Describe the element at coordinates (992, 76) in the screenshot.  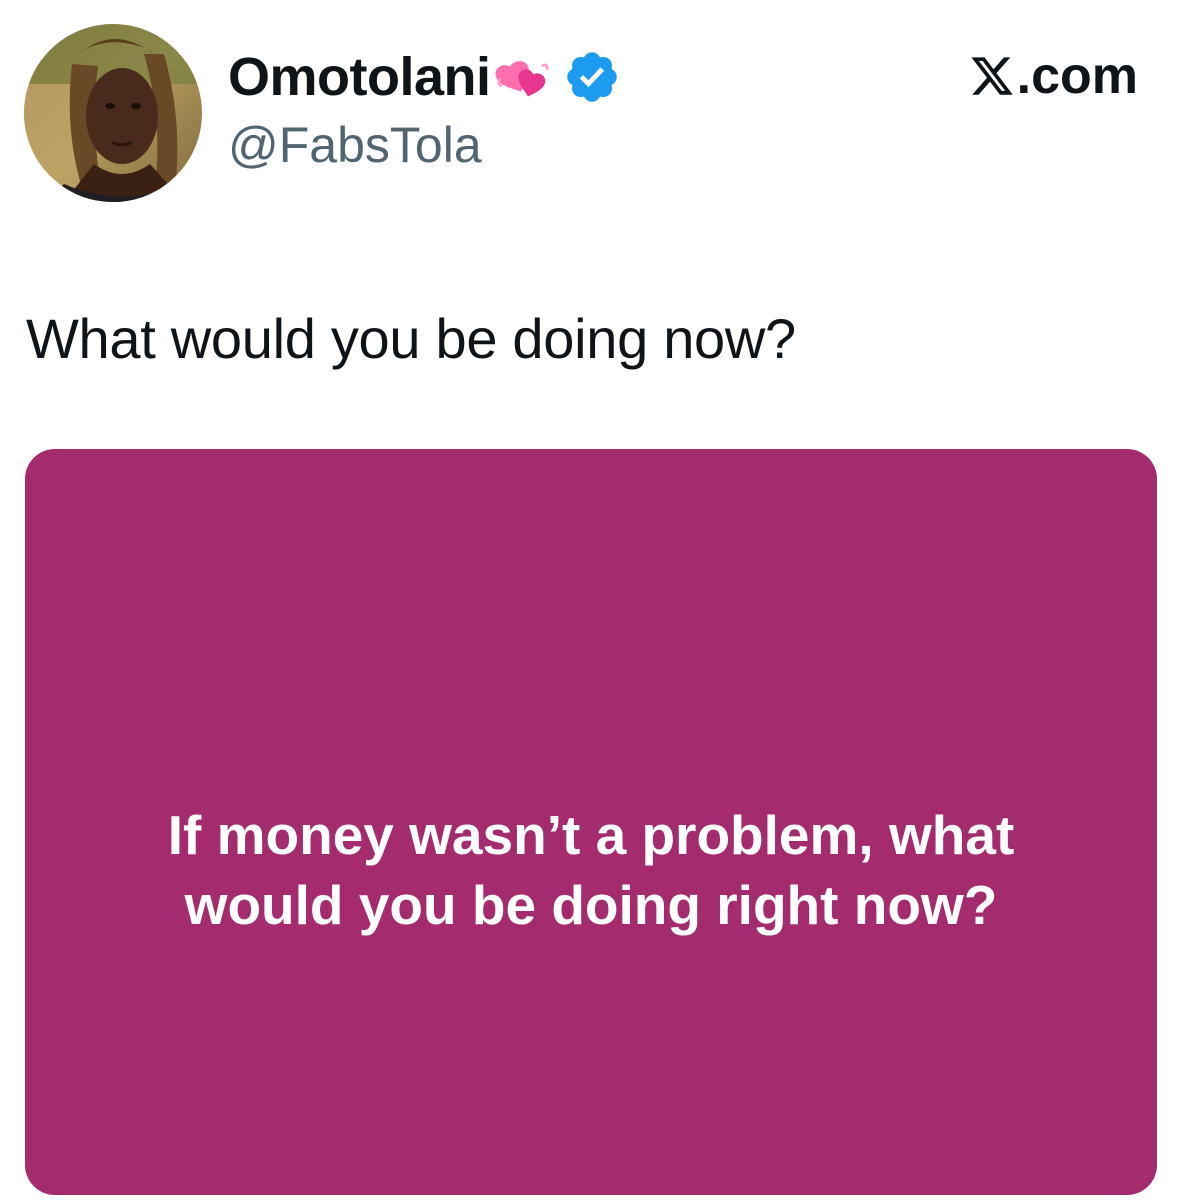
I see `x-logo-icon` at that location.